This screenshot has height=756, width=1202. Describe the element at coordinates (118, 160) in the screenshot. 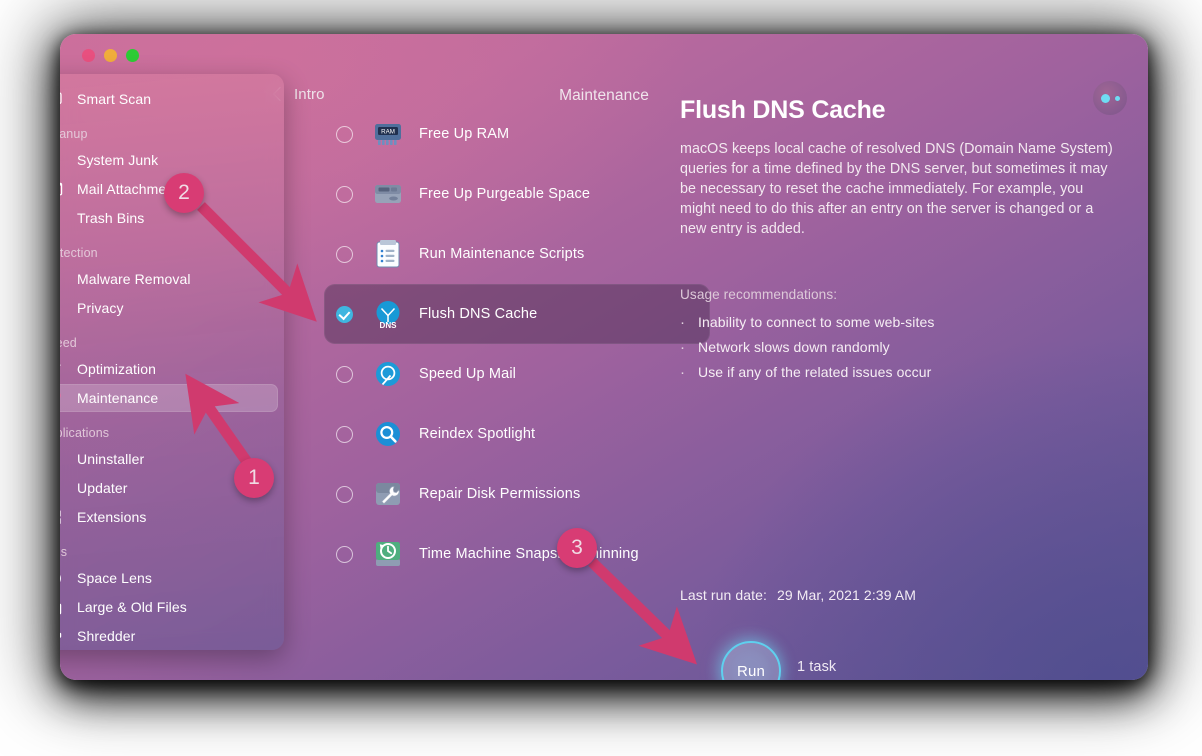

I see `sidebar-item-label: System Junk` at that location.